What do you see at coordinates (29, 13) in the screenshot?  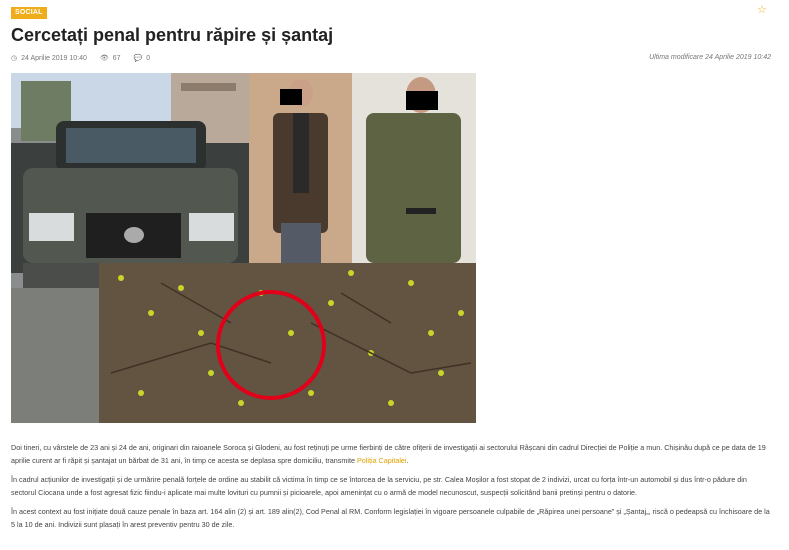 I see `category-badge: SOCIAL` at bounding box center [29, 13].